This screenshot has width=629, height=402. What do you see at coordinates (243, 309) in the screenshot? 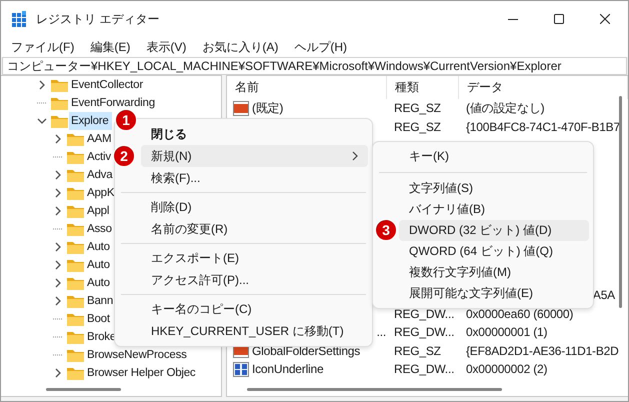
I see `menu-item: キー名のコピー(C)` at bounding box center [243, 309].